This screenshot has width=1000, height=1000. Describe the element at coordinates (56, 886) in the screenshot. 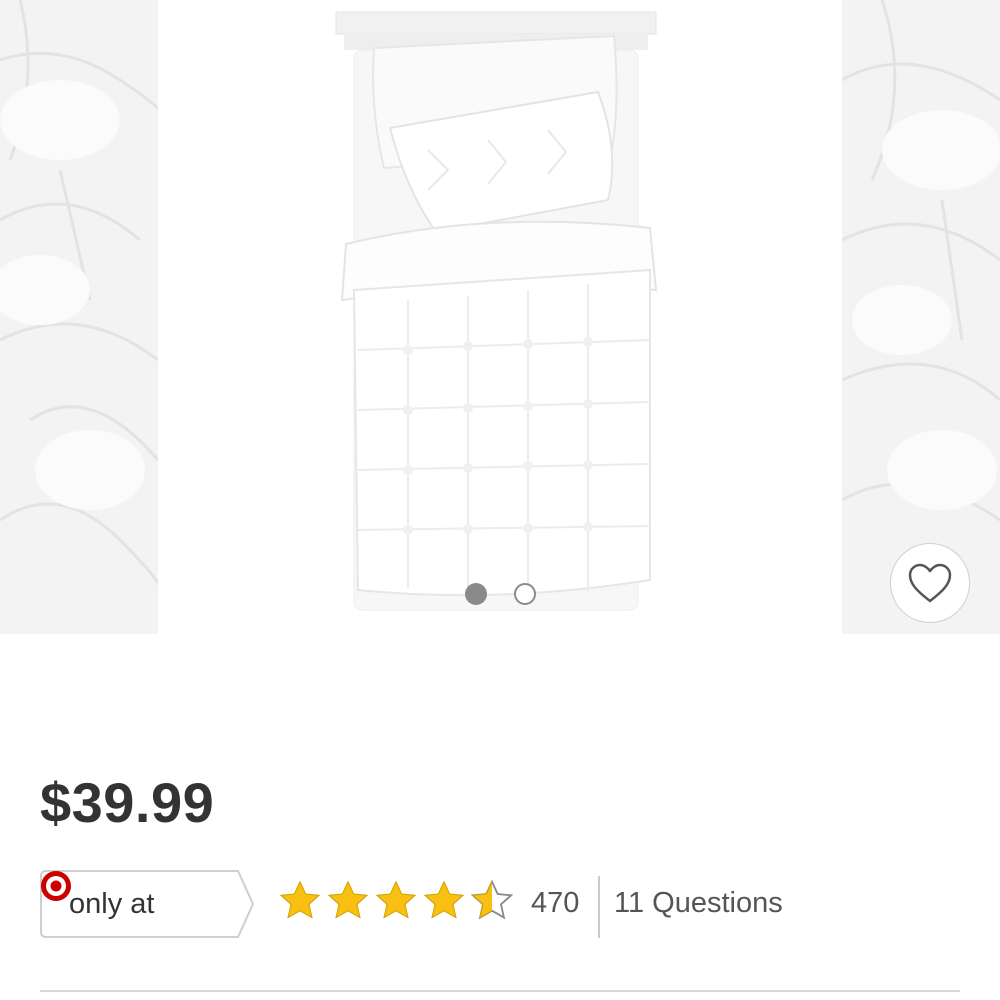

I see `target-bullseye-icon` at that location.